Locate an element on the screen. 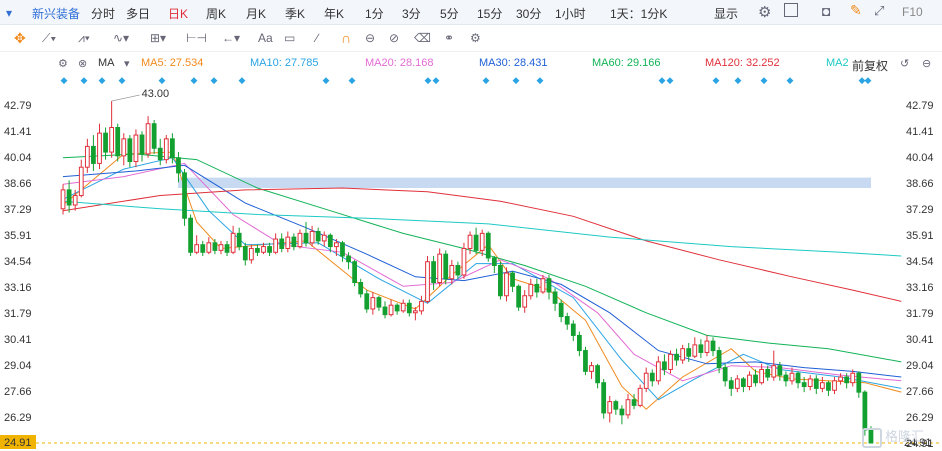  period-tab-7: 1分 is located at coordinates (374, 13).